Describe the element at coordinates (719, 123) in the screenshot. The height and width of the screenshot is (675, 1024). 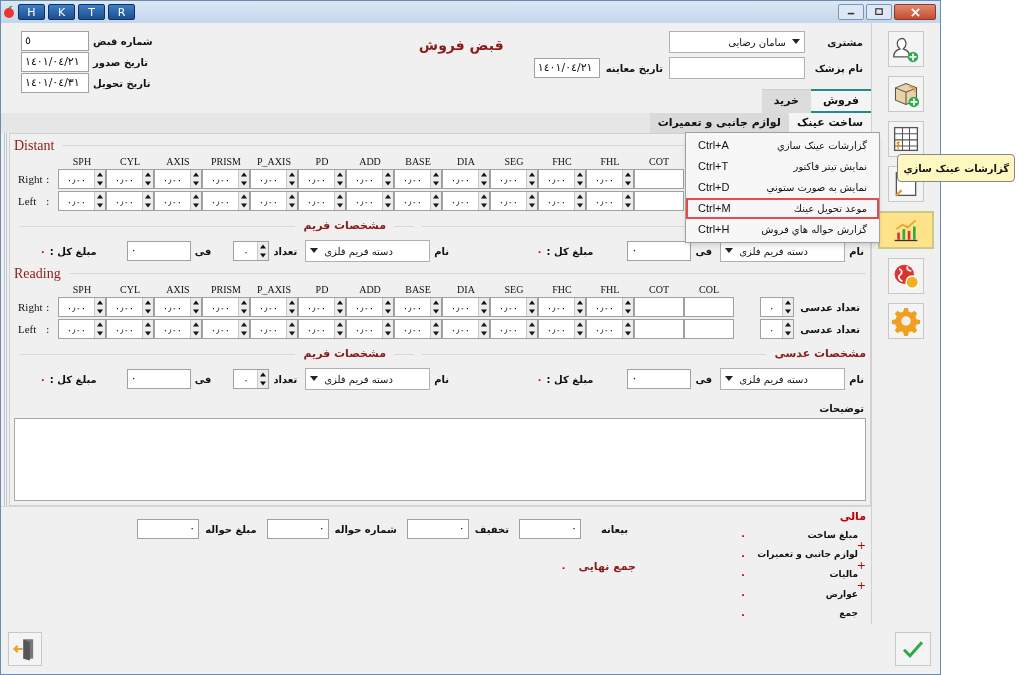
I see `tab: لوازم جانبی و تعمیرات` at that location.